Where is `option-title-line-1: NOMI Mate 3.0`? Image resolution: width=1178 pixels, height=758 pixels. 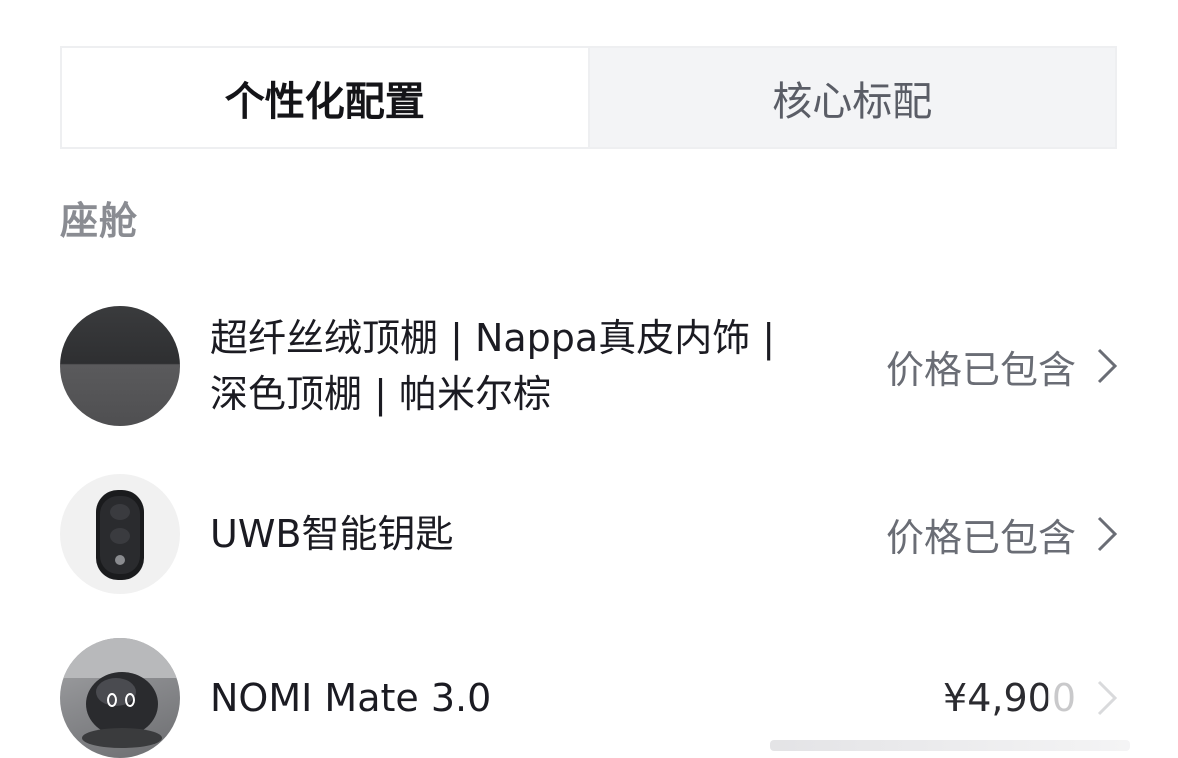
option-title-line-1: NOMI Mate 3.0 is located at coordinates (351, 698).